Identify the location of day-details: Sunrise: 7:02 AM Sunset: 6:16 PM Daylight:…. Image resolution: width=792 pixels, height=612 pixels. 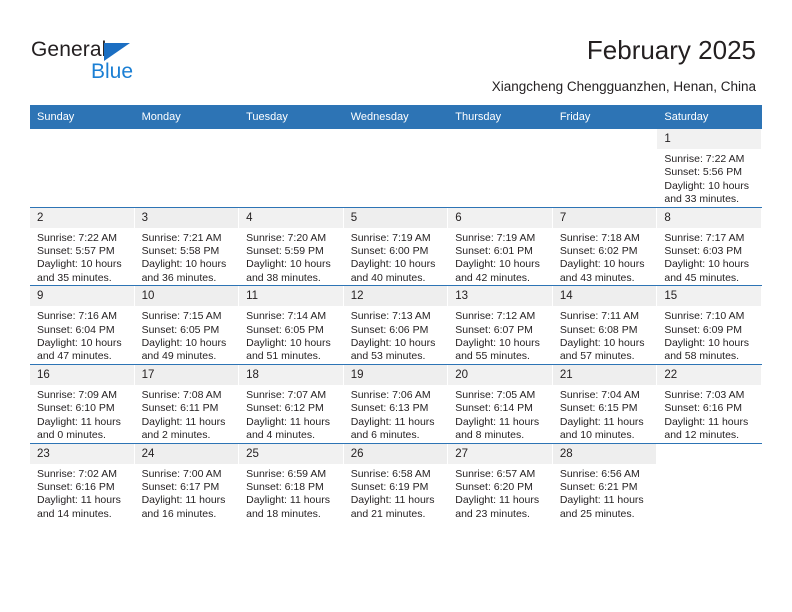
(82, 493).